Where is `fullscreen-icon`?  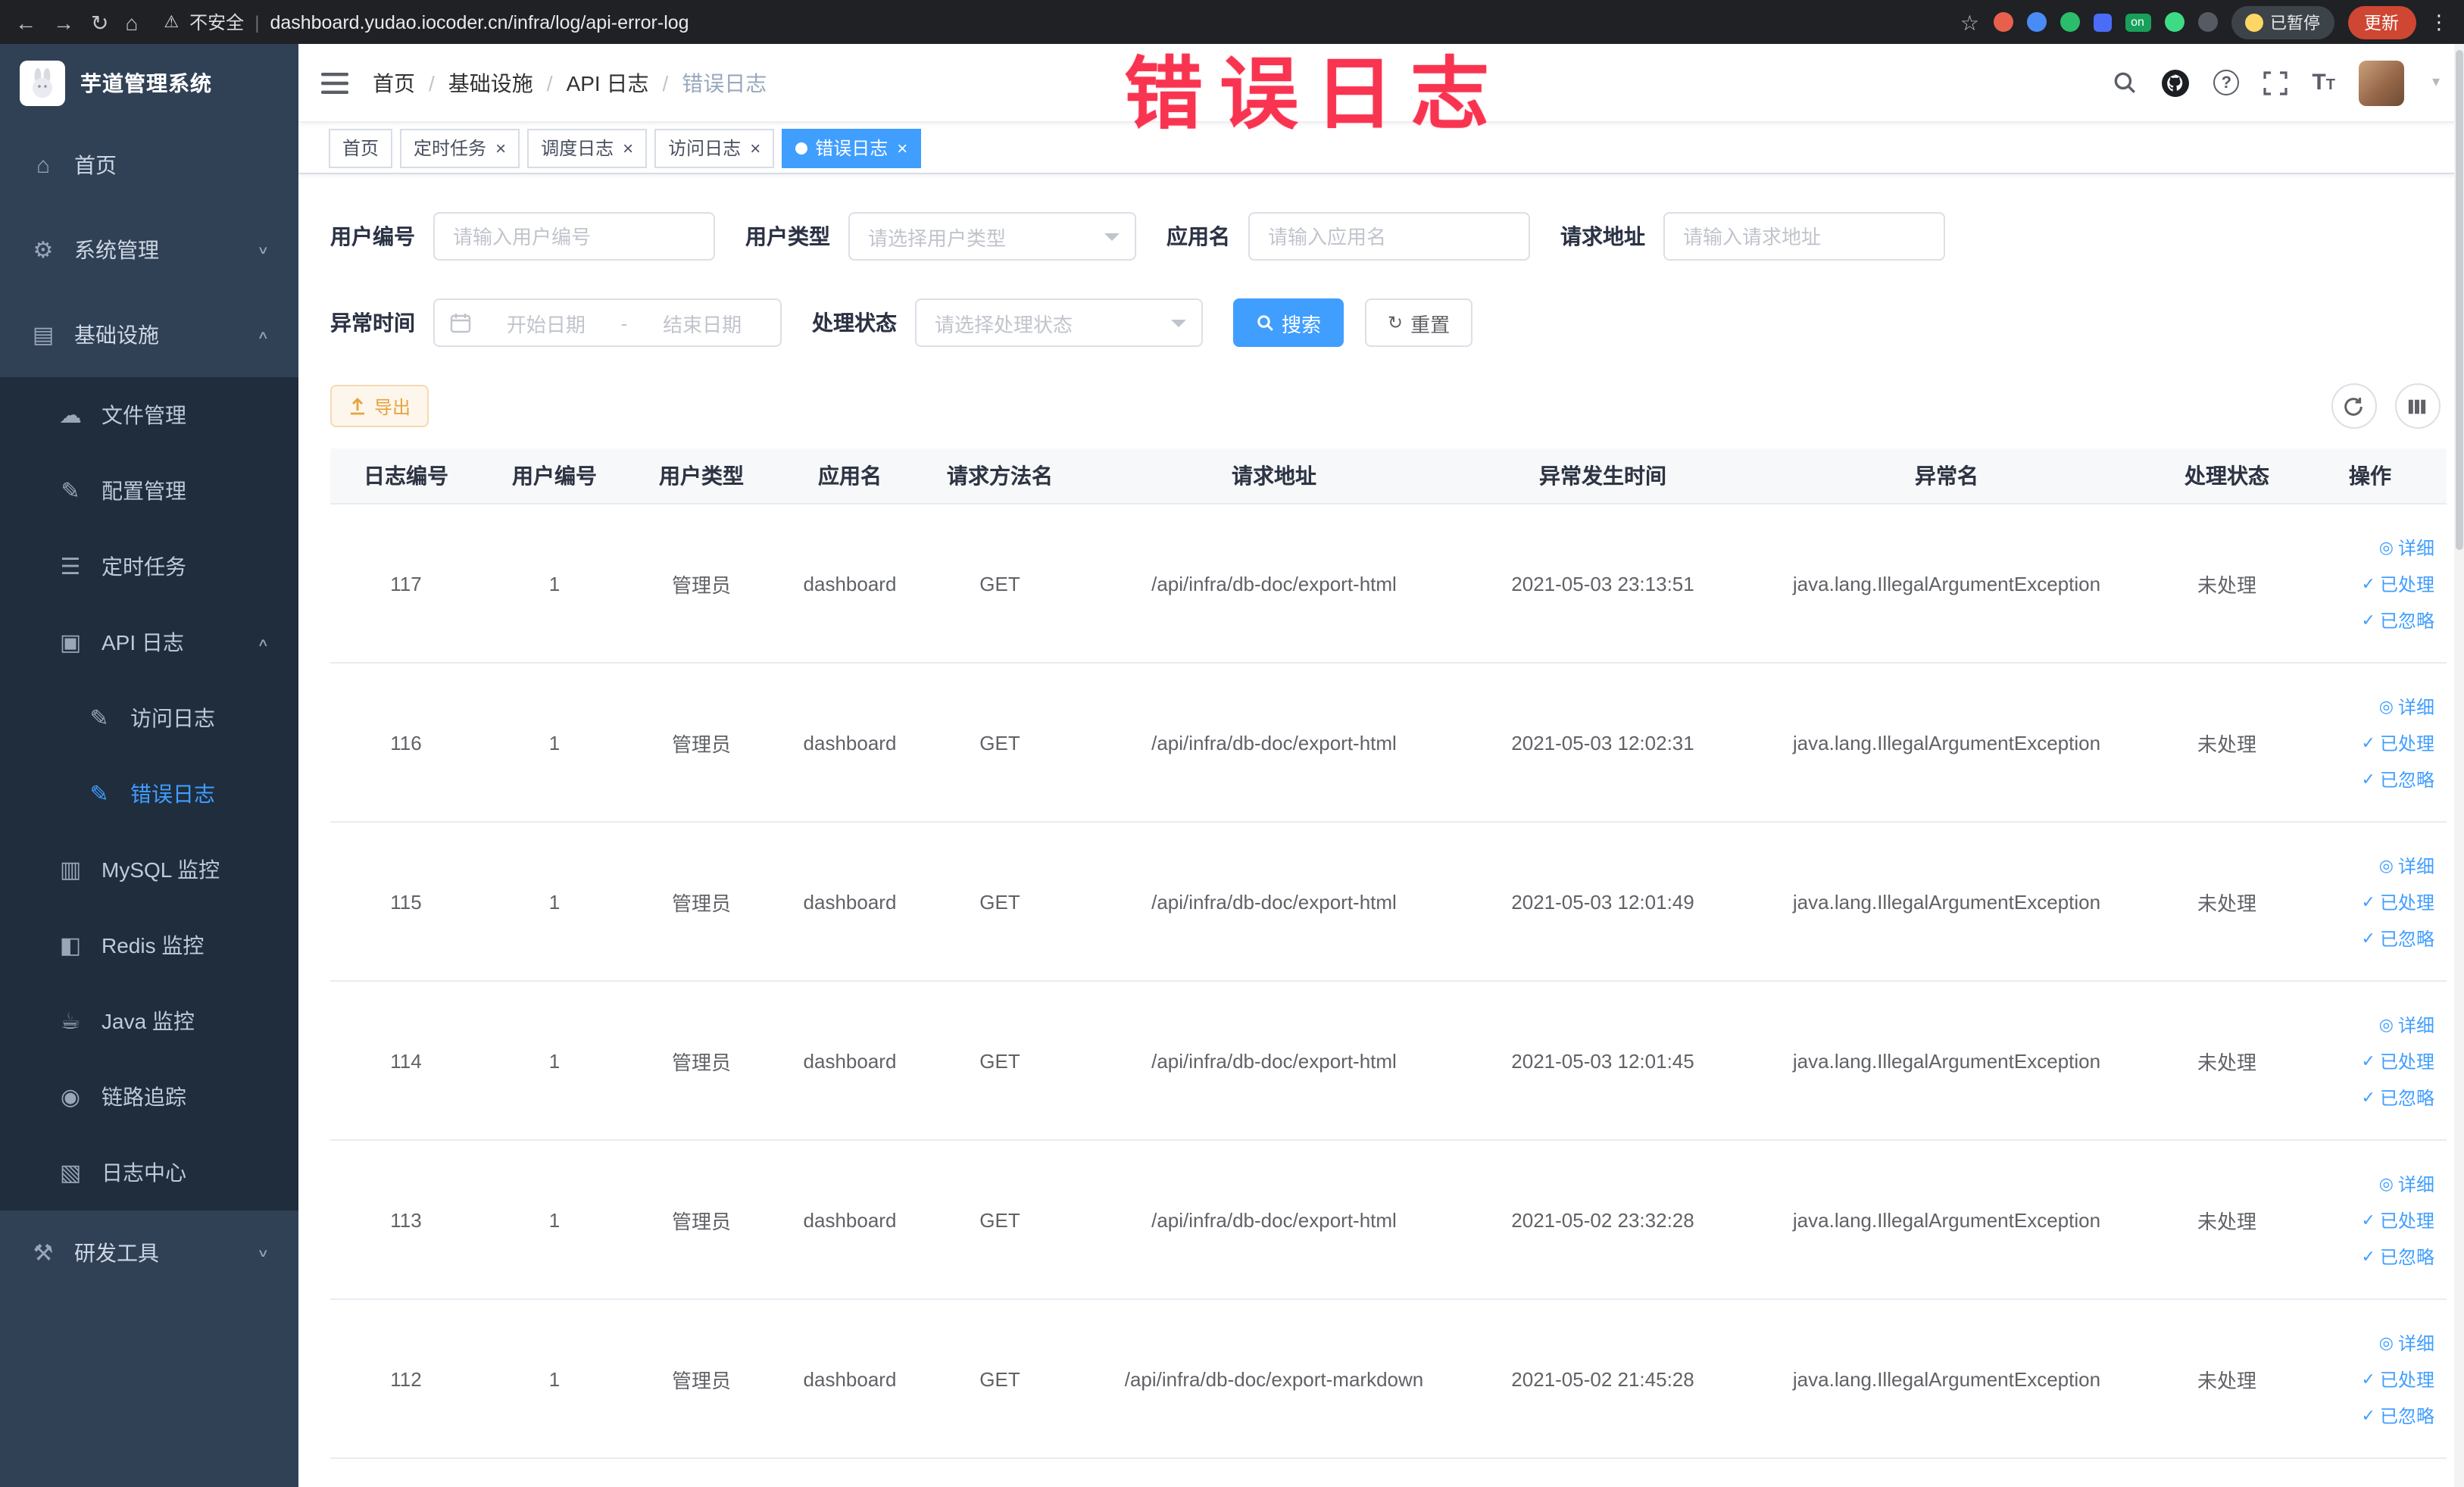
fullscreen-icon is located at coordinates (2275, 82).